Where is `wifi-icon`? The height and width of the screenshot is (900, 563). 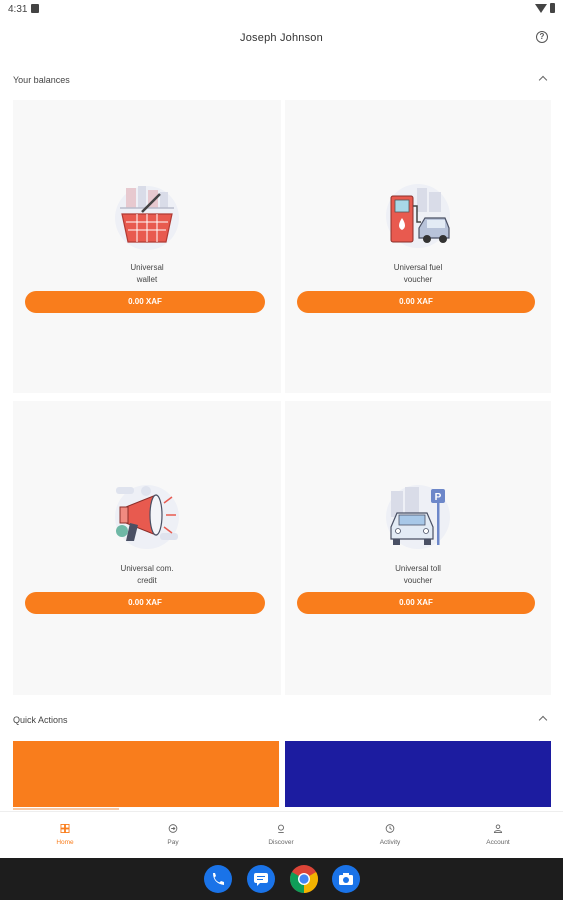 wifi-icon is located at coordinates (541, 8).